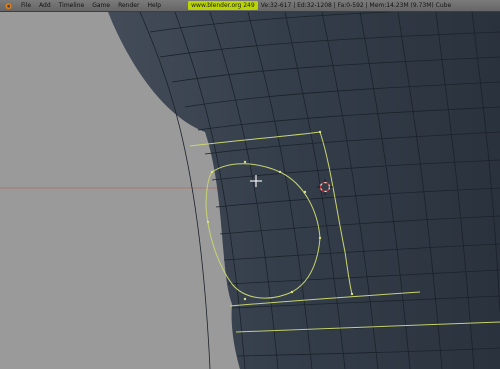  Describe the element at coordinates (101, 5) in the screenshot. I see `menu-game: Game` at that location.